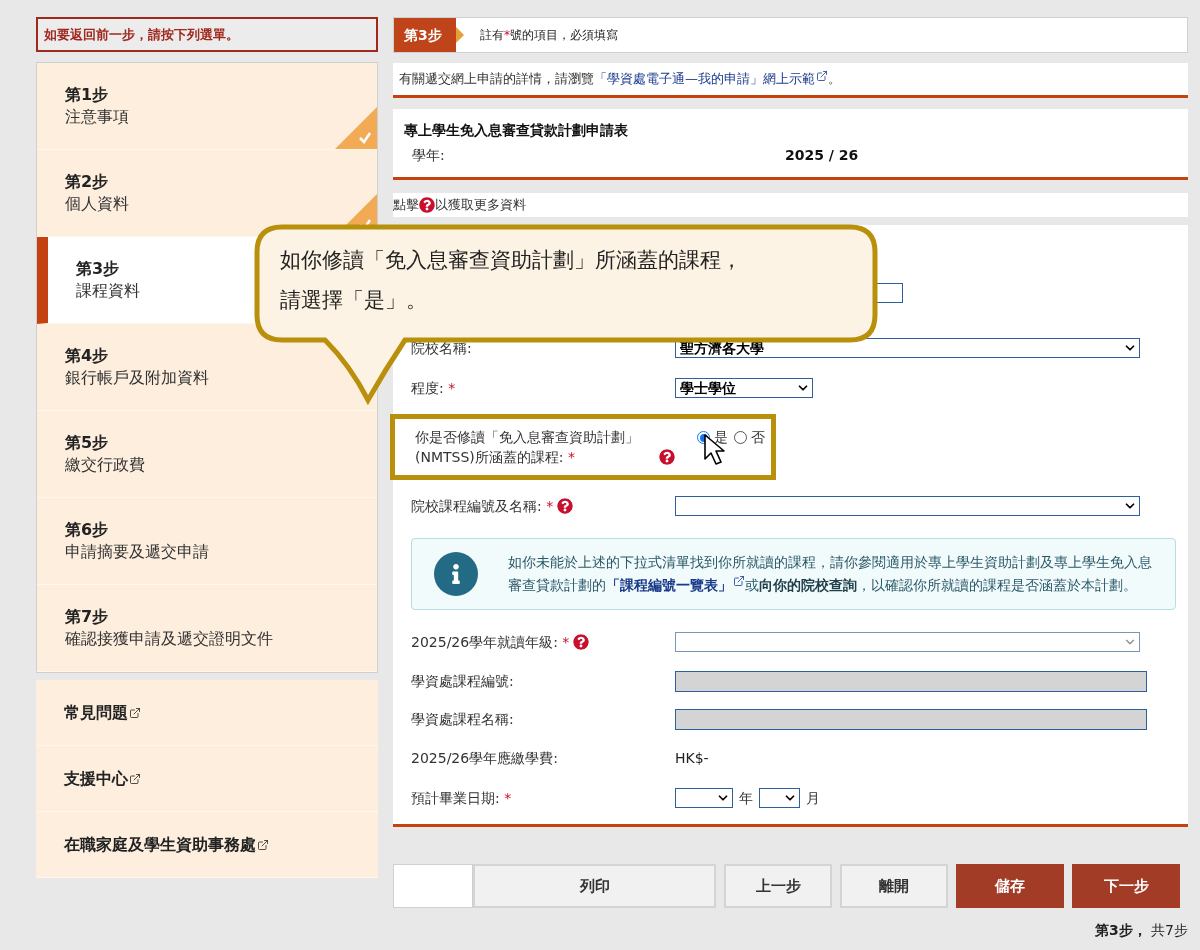 The height and width of the screenshot is (950, 1200). Describe the element at coordinates (462, 719) in the screenshot. I see `field-label: 學資處課程名稱:` at that location.